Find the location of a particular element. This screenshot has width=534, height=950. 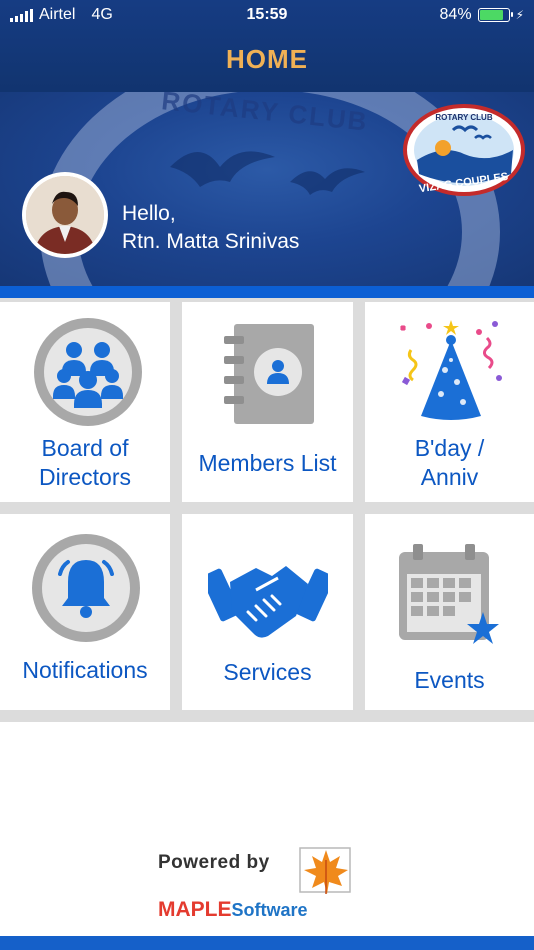

banner-divider is located at coordinates (267, 292).